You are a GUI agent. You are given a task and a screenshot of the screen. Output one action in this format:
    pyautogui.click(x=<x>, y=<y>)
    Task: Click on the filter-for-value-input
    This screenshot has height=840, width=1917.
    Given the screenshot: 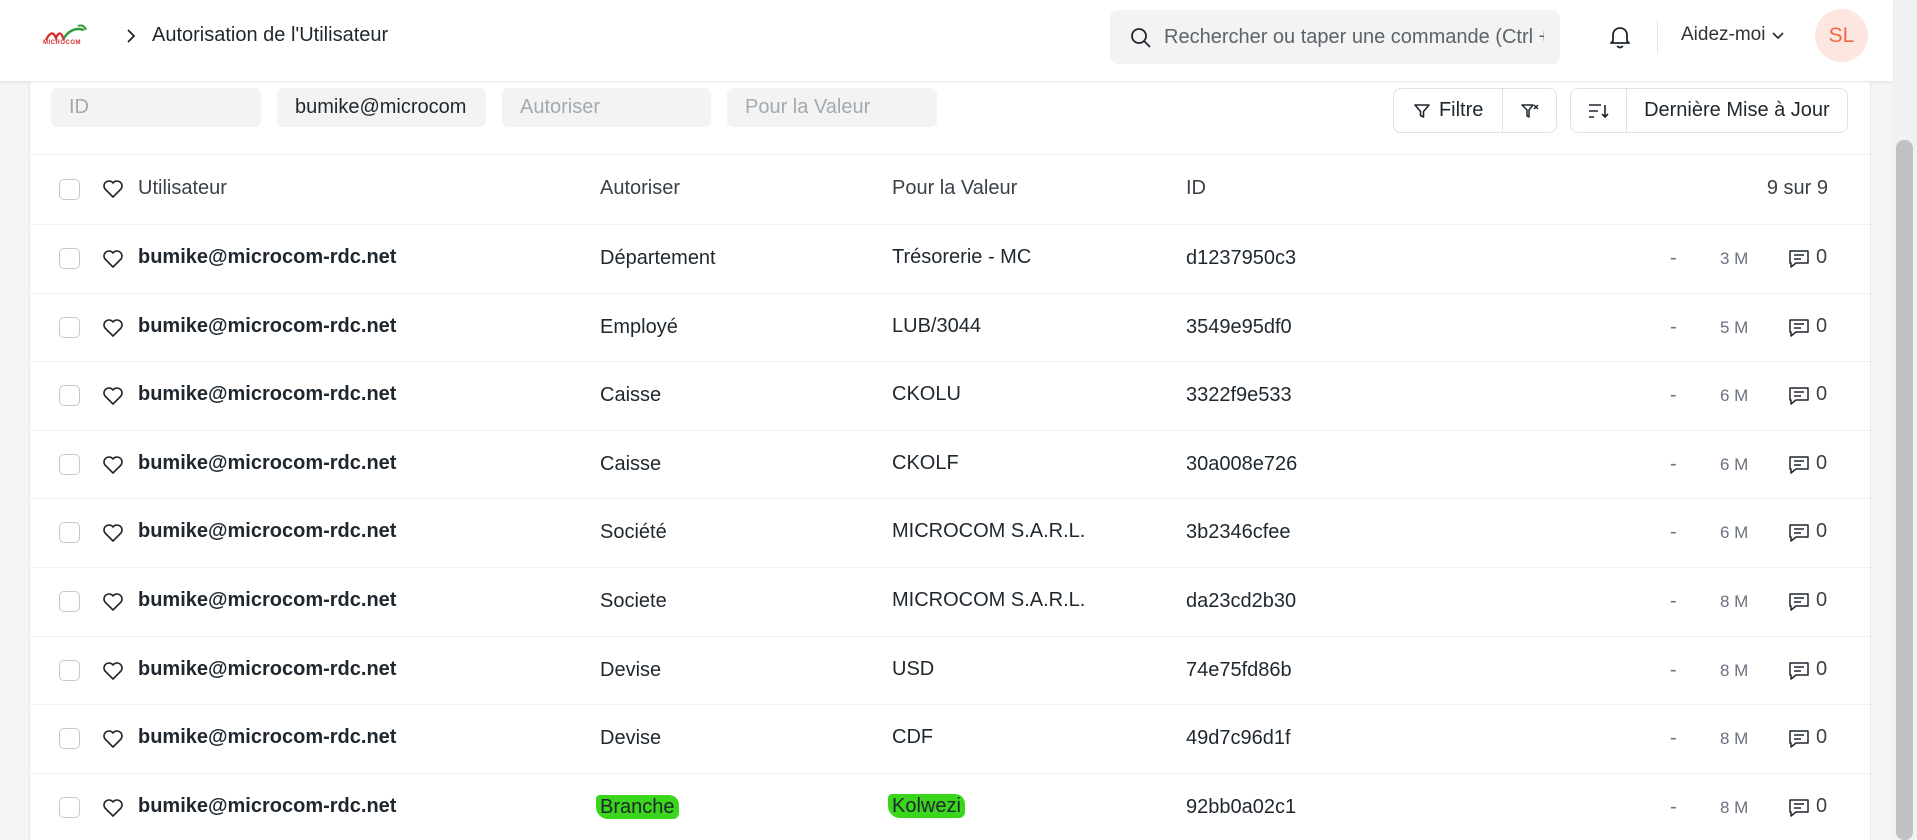 What is the action you would take?
    pyautogui.click(x=832, y=107)
    